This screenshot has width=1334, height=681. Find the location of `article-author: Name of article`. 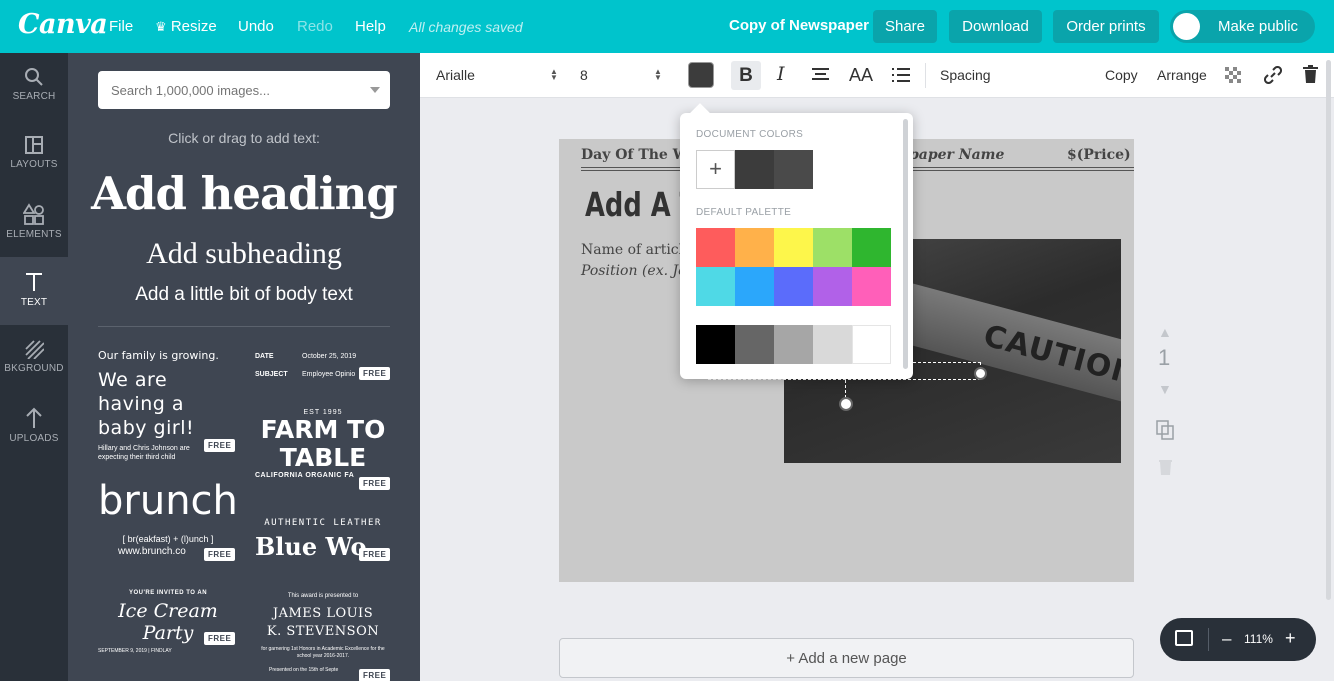

article-author: Name of article is located at coordinates (636, 250).